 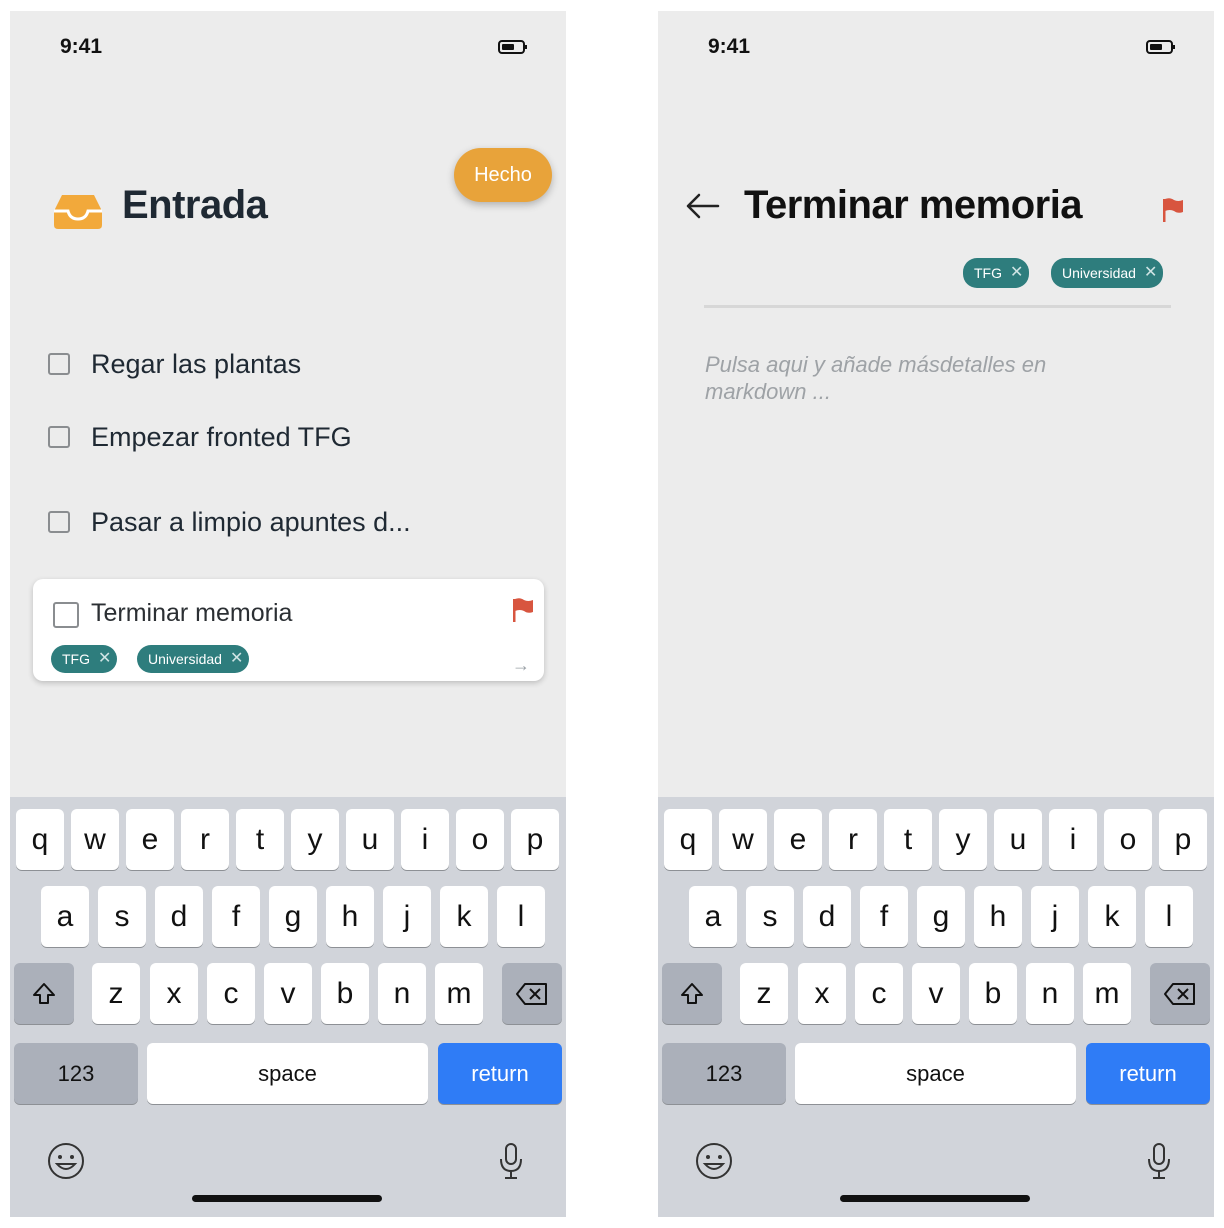 What do you see at coordinates (196, 363) in the screenshot?
I see `task-label: Regar las plantas` at bounding box center [196, 363].